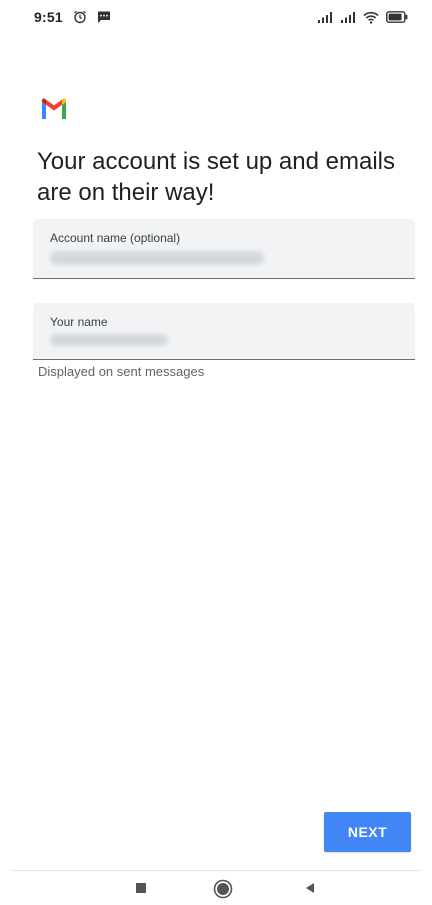  Describe the element at coordinates (216, 17) in the screenshot. I see `status-bar: 9:51` at that location.